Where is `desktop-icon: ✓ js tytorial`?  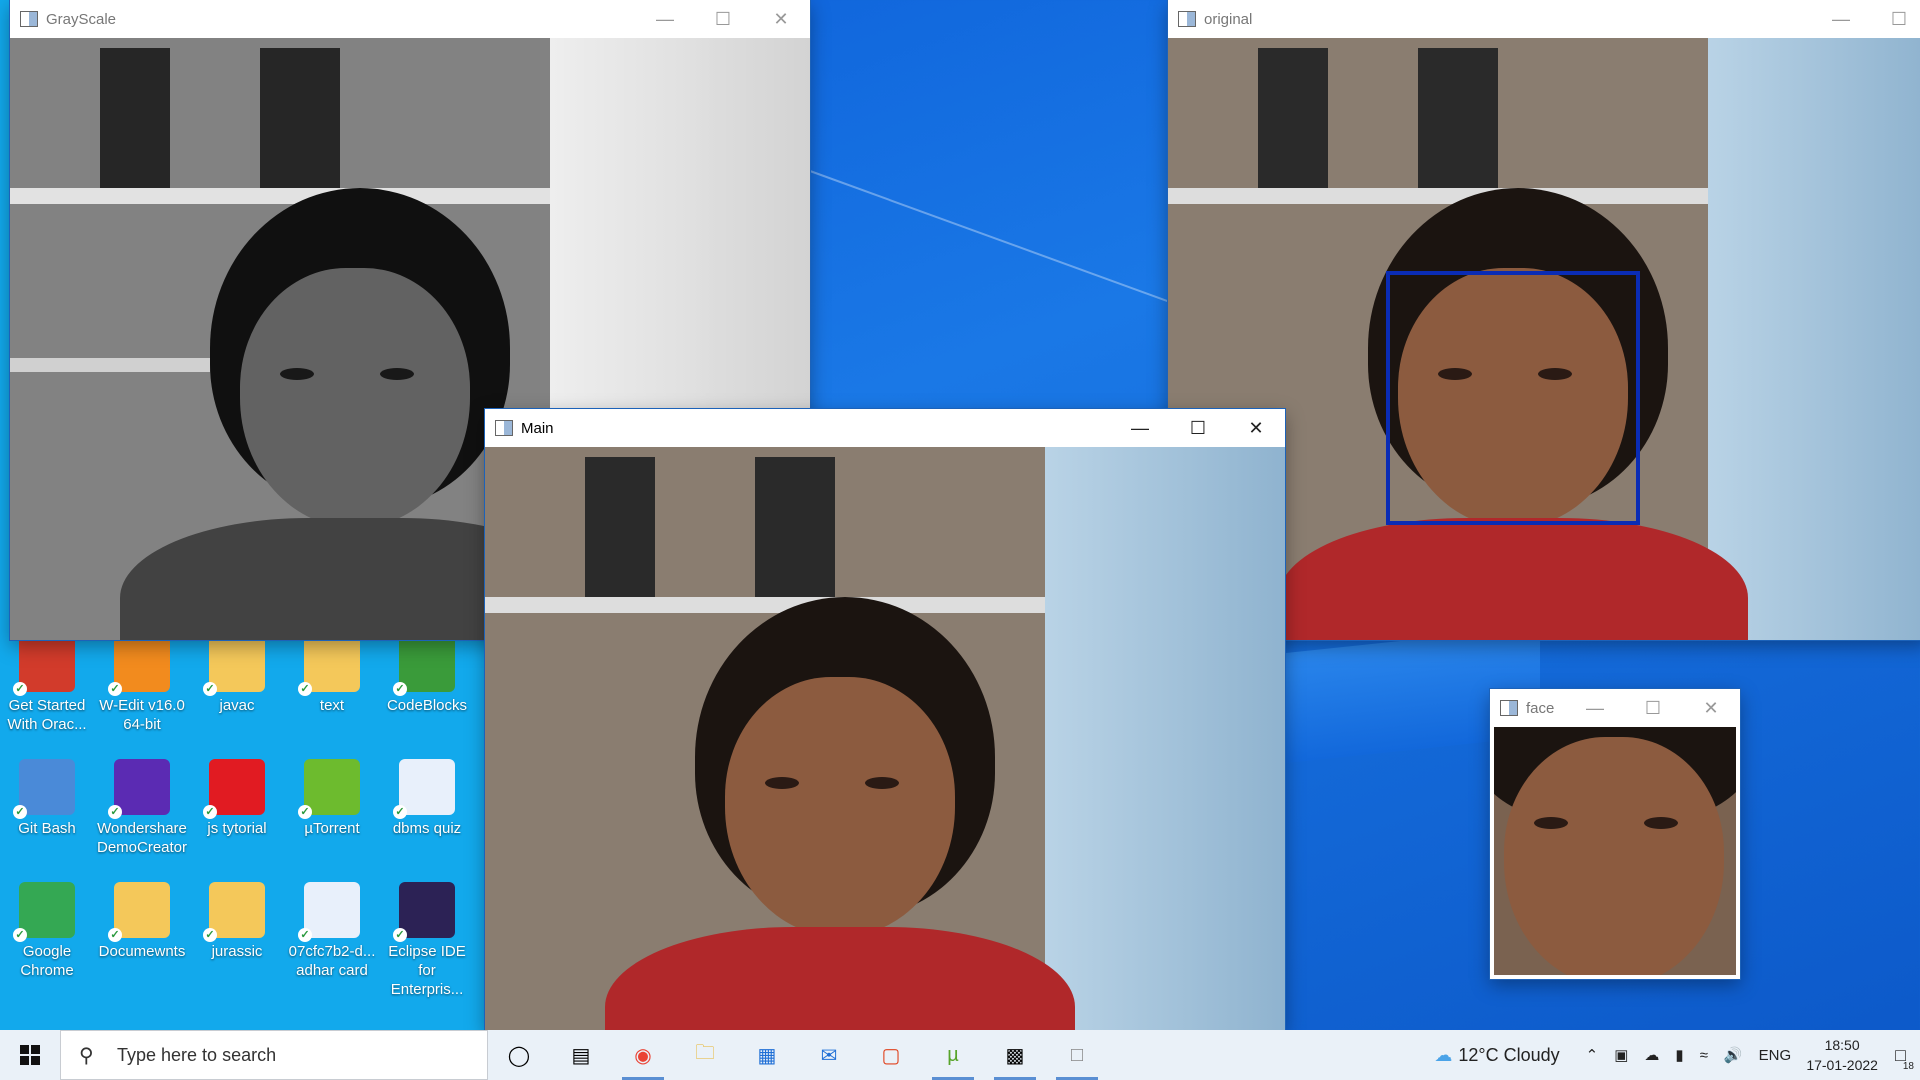
desktop-icon: ✓ js tytorial is located at coordinates (237, 798).